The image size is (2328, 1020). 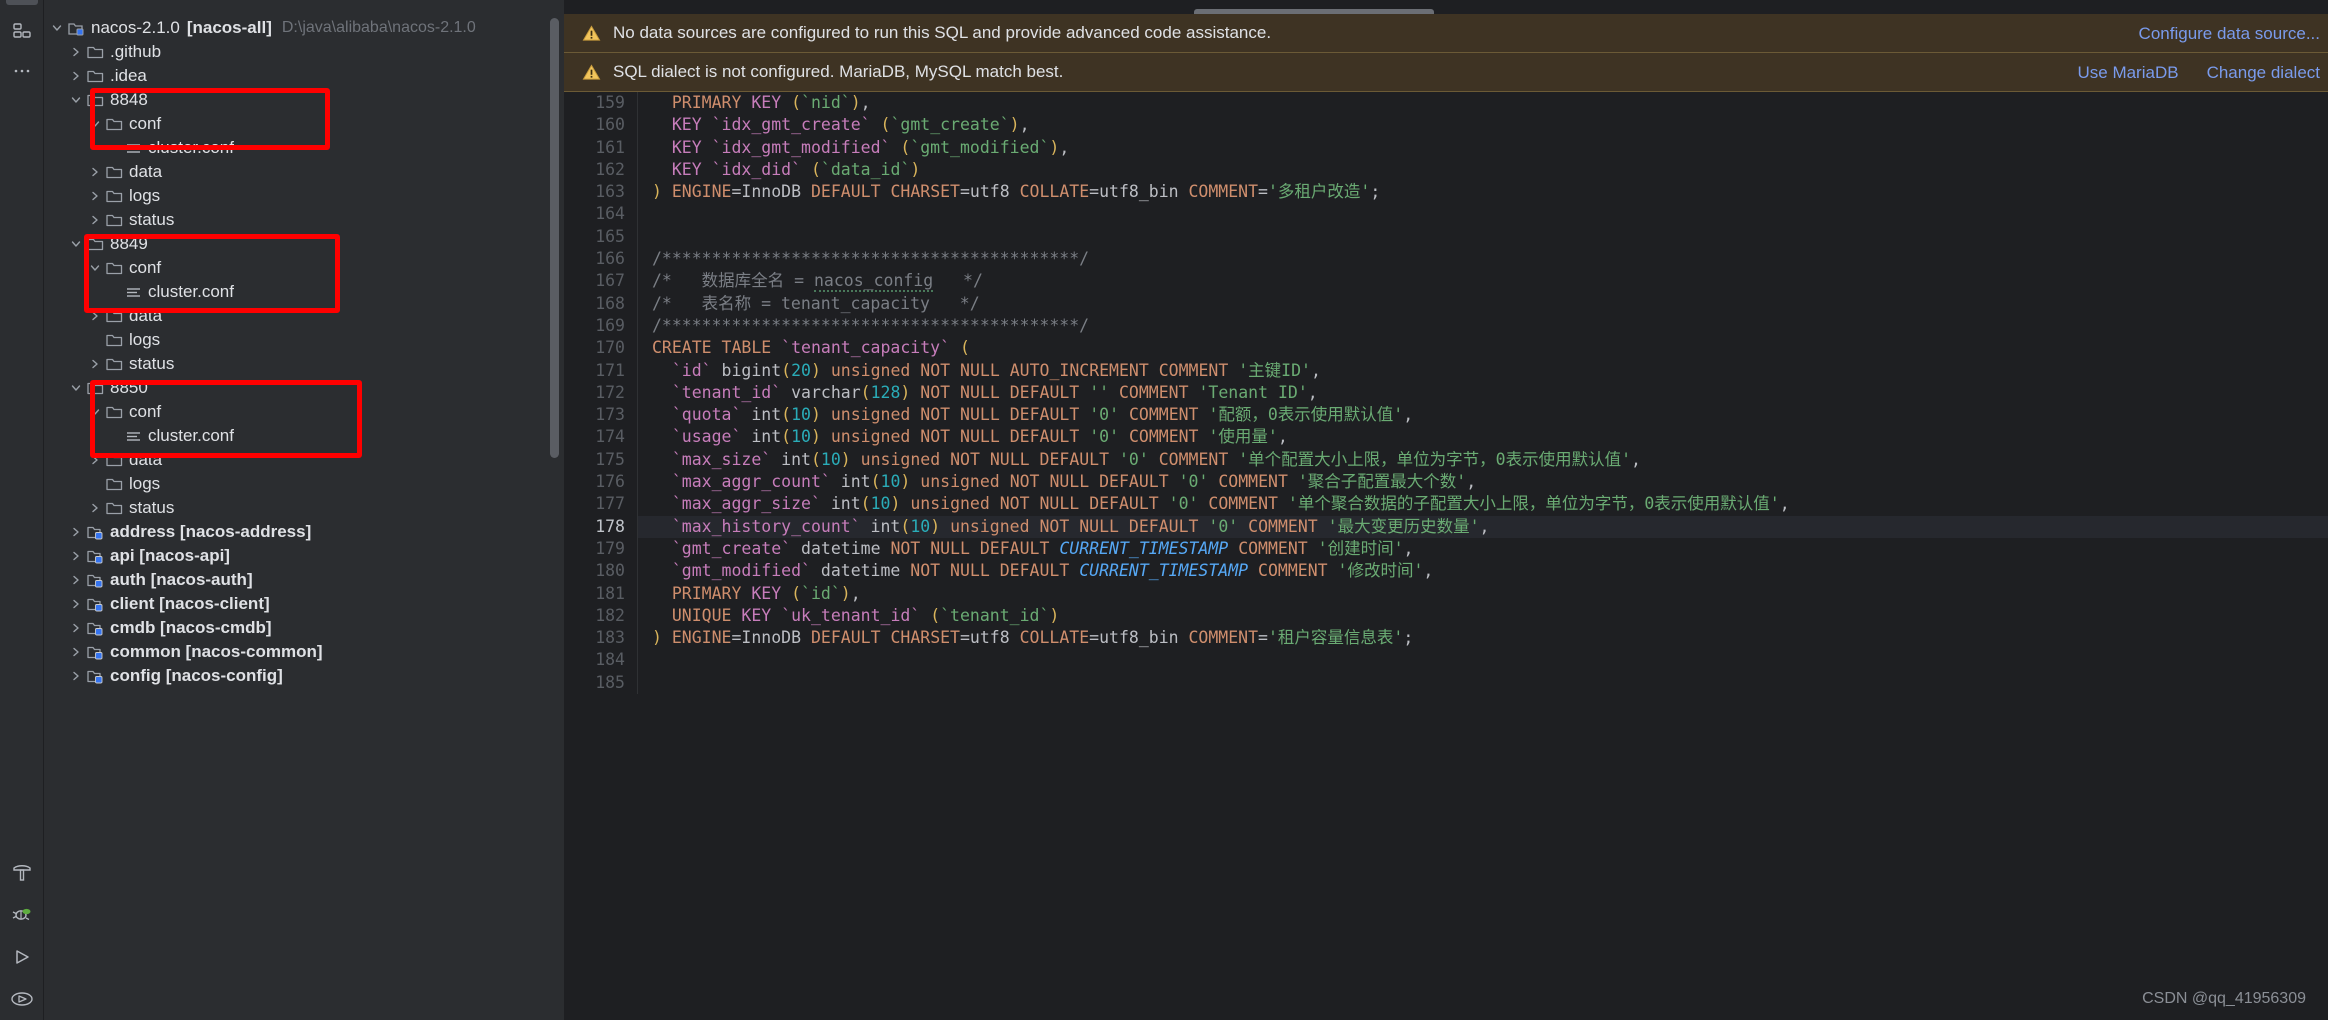 I want to click on tree-row-github: .github, so click(x=304, y=52).